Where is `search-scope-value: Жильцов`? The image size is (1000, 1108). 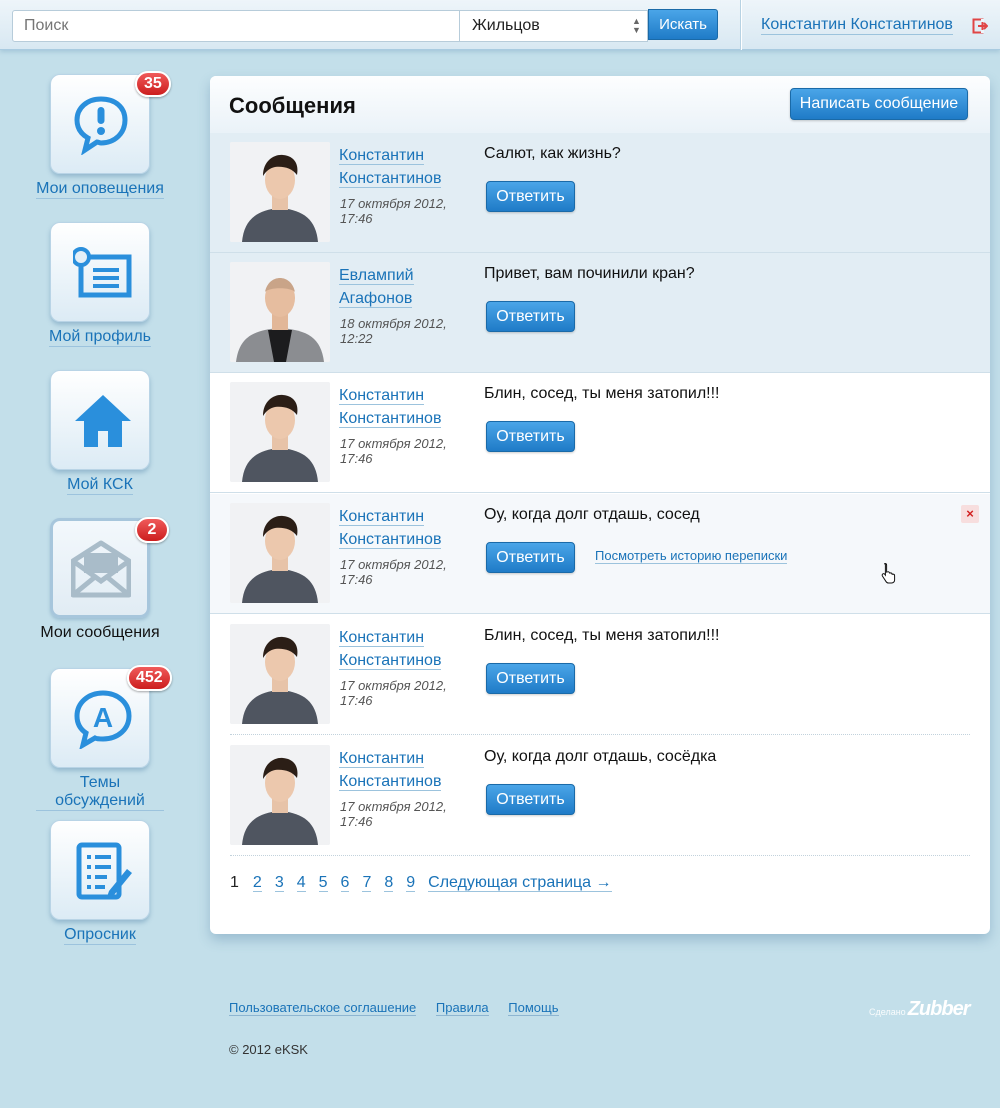
search-scope-value: Жильцов is located at coordinates (506, 25).